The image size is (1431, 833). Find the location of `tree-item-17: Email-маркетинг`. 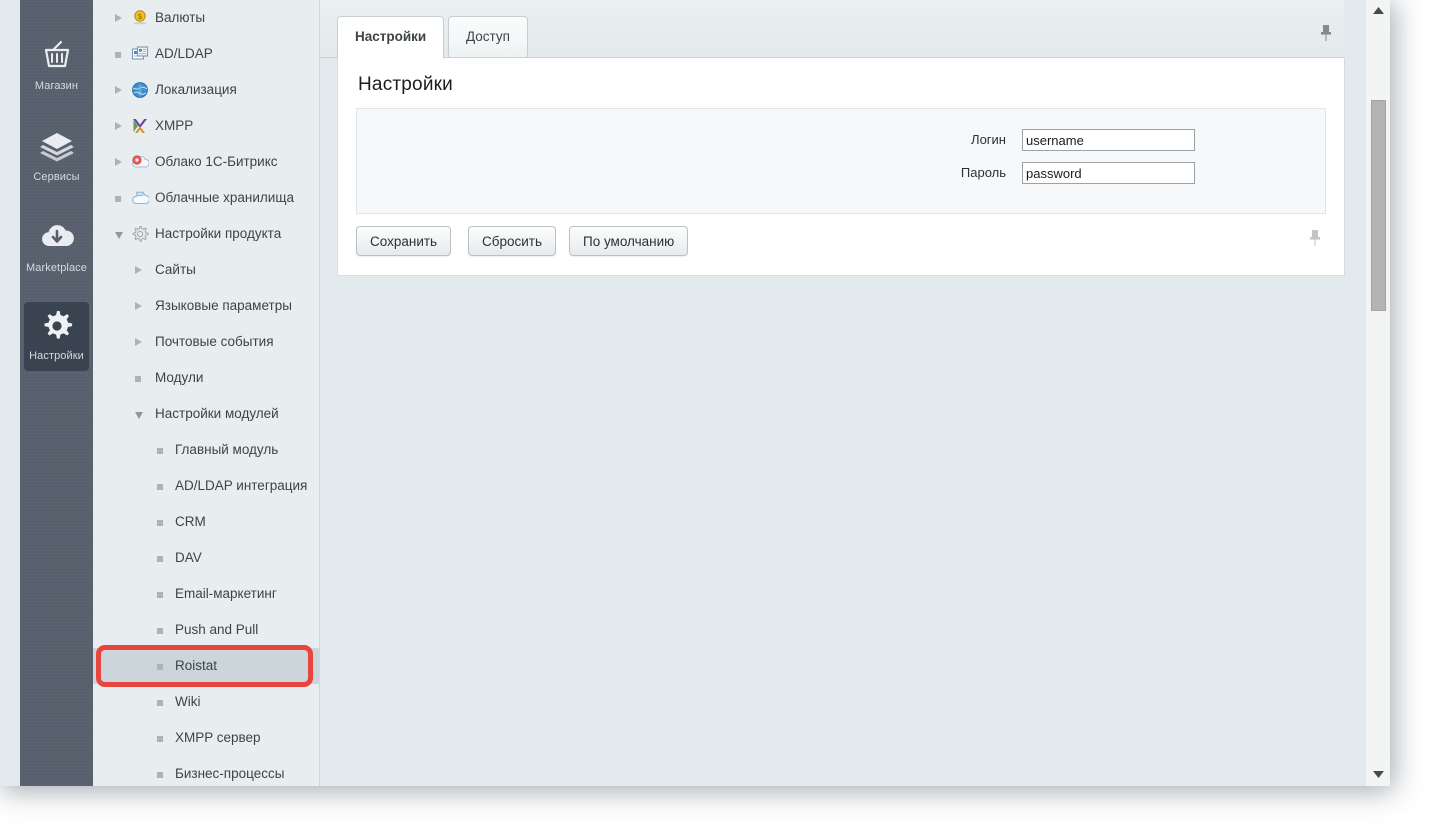

tree-item-17: Email-маркетинг is located at coordinates (206, 594).